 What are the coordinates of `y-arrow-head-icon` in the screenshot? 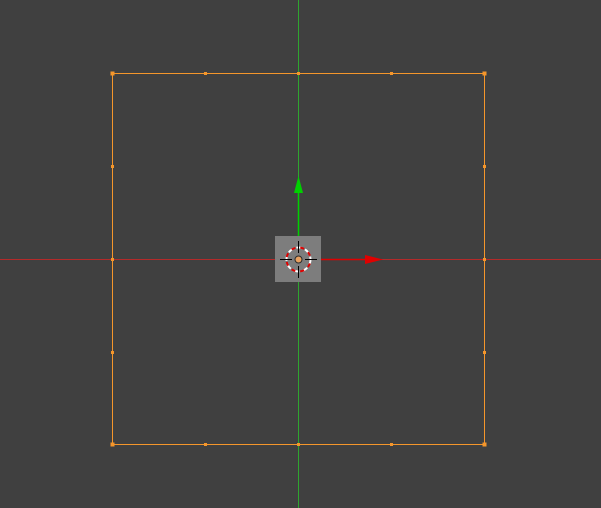 It's located at (298, 184).